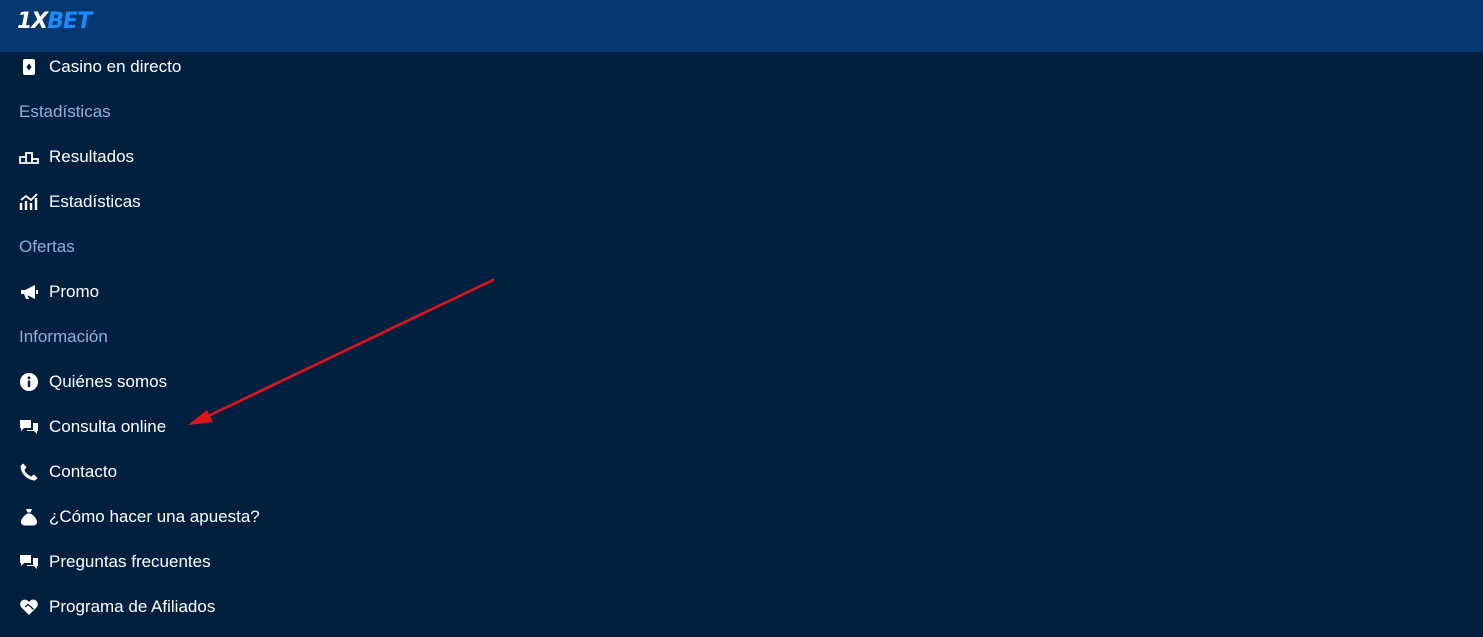  I want to click on menu-item-casino-live: Casino en directo, so click(350, 66).